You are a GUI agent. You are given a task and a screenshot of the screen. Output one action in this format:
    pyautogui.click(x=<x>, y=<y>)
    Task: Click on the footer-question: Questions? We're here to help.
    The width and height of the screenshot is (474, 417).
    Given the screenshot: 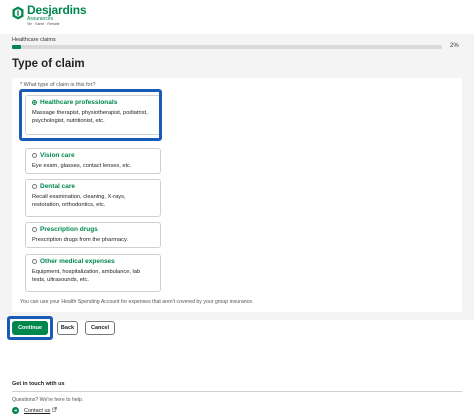 What is the action you would take?
    pyautogui.click(x=48, y=400)
    